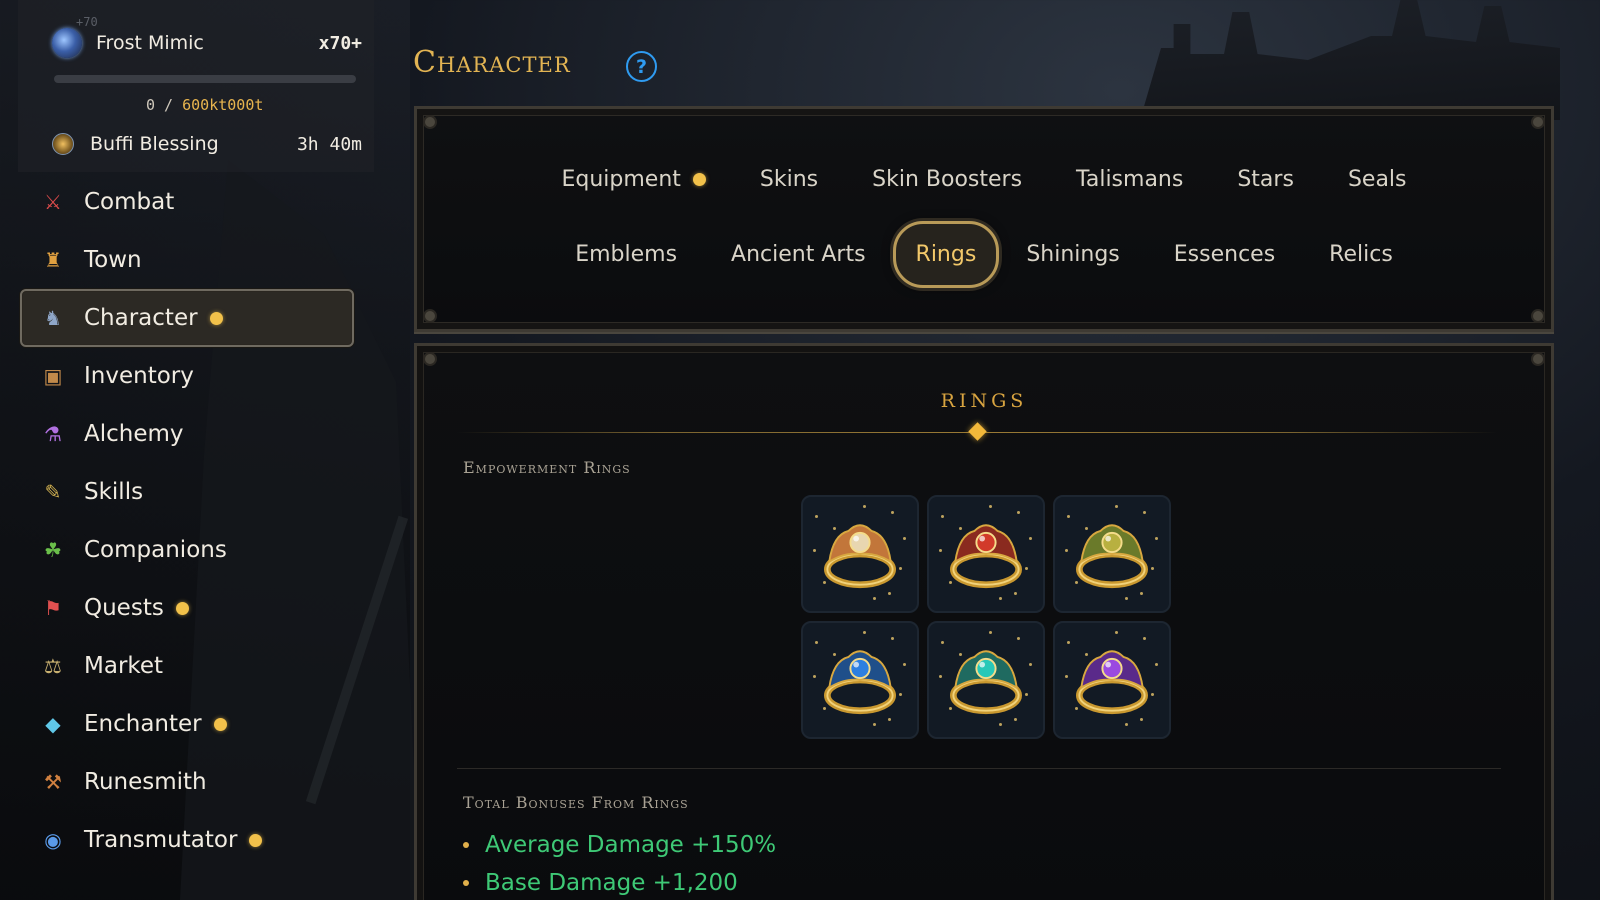 This screenshot has height=900, width=1600. Describe the element at coordinates (187, 840) in the screenshot. I see `sidebar-item-transmutator: ◉ Transmutator` at that location.